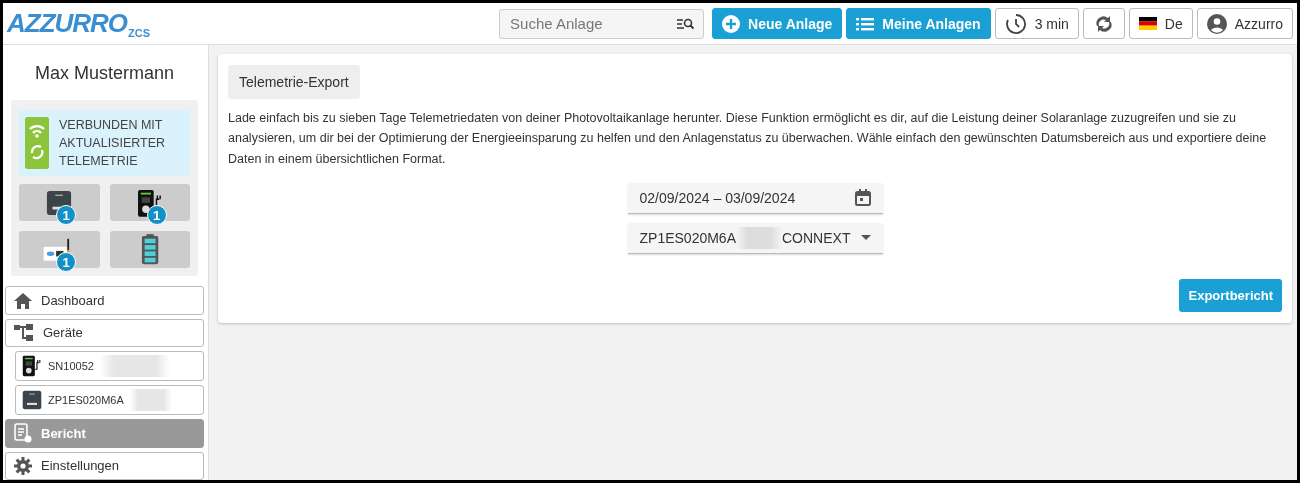 Image resolution: width=1300 pixels, height=483 pixels. I want to click on battery-icon, so click(149, 250).